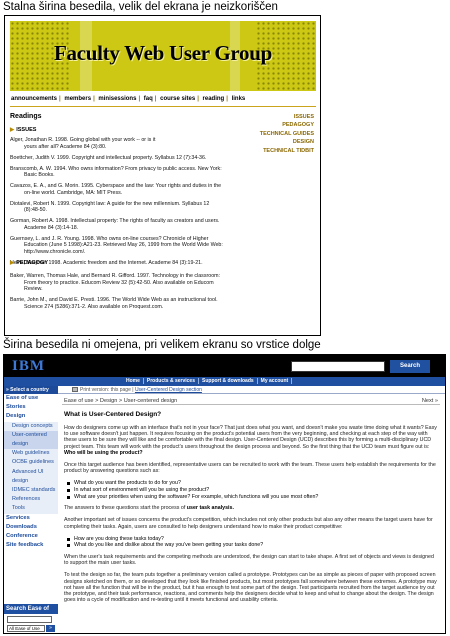  Describe the element at coordinates (228, 381) in the screenshot. I see `nav-support: Support & downloads` at that location.